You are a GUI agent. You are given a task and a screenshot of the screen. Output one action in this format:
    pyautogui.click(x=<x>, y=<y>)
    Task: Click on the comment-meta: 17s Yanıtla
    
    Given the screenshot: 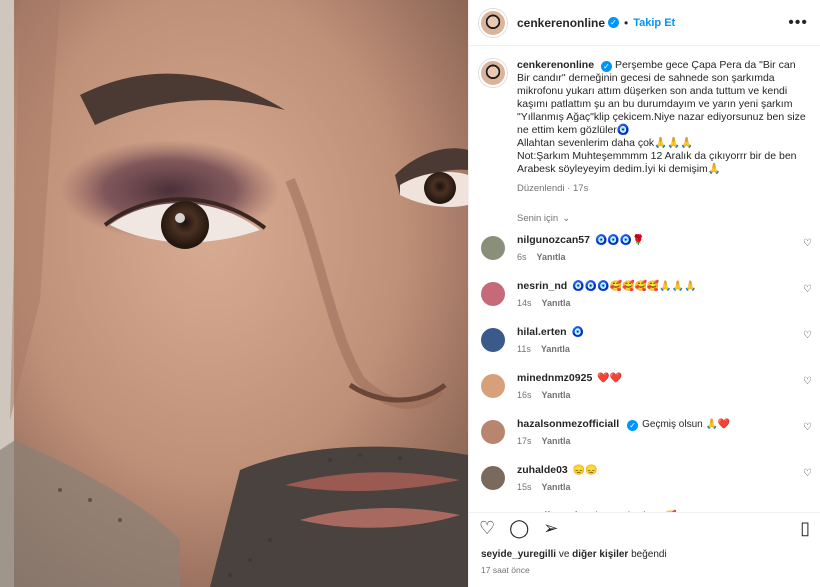 What is the action you would take?
    pyautogui.click(x=623, y=441)
    